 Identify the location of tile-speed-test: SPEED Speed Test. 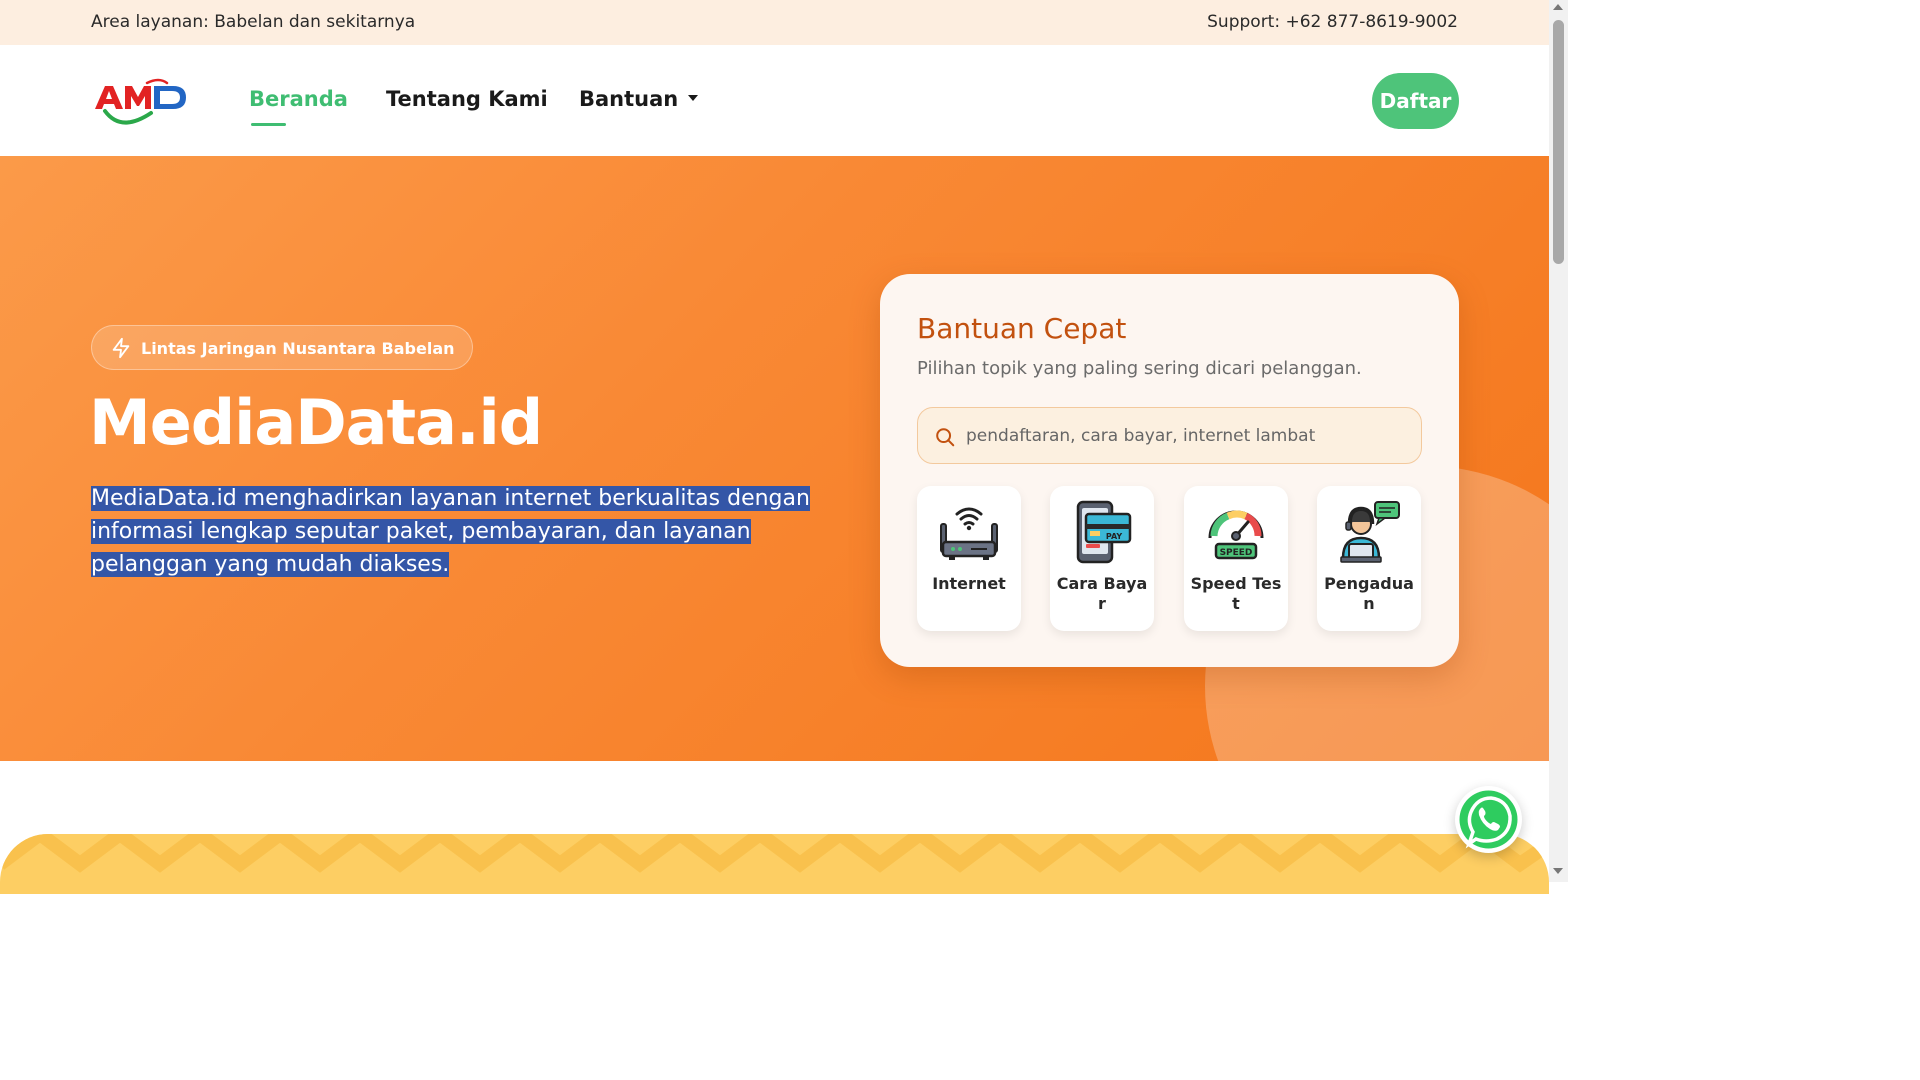
(1236, 558).